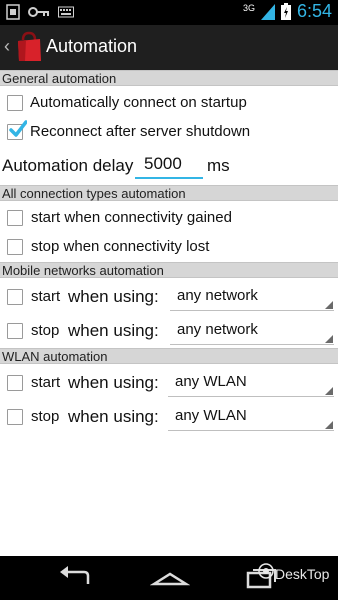 The width and height of the screenshot is (338, 600). I want to click on auto-connect-row: Automatically connect on startup, so click(169, 103).